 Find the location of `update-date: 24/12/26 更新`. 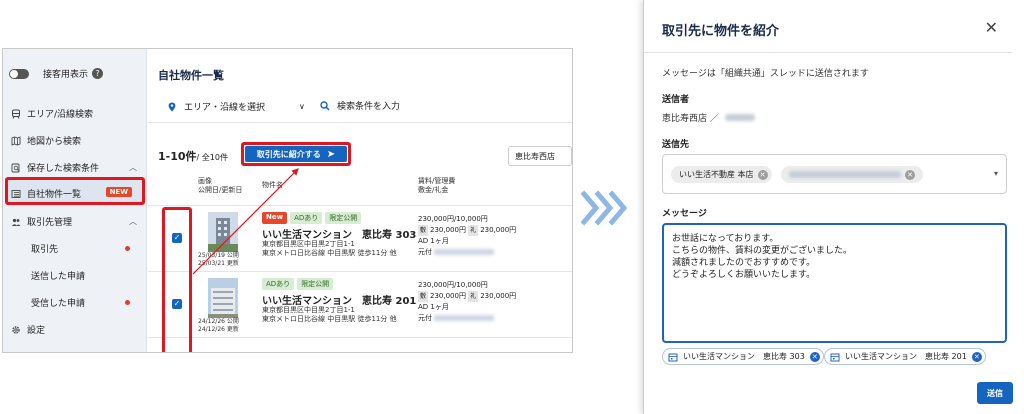

update-date: 24/12/26 更新 is located at coordinates (218, 329).